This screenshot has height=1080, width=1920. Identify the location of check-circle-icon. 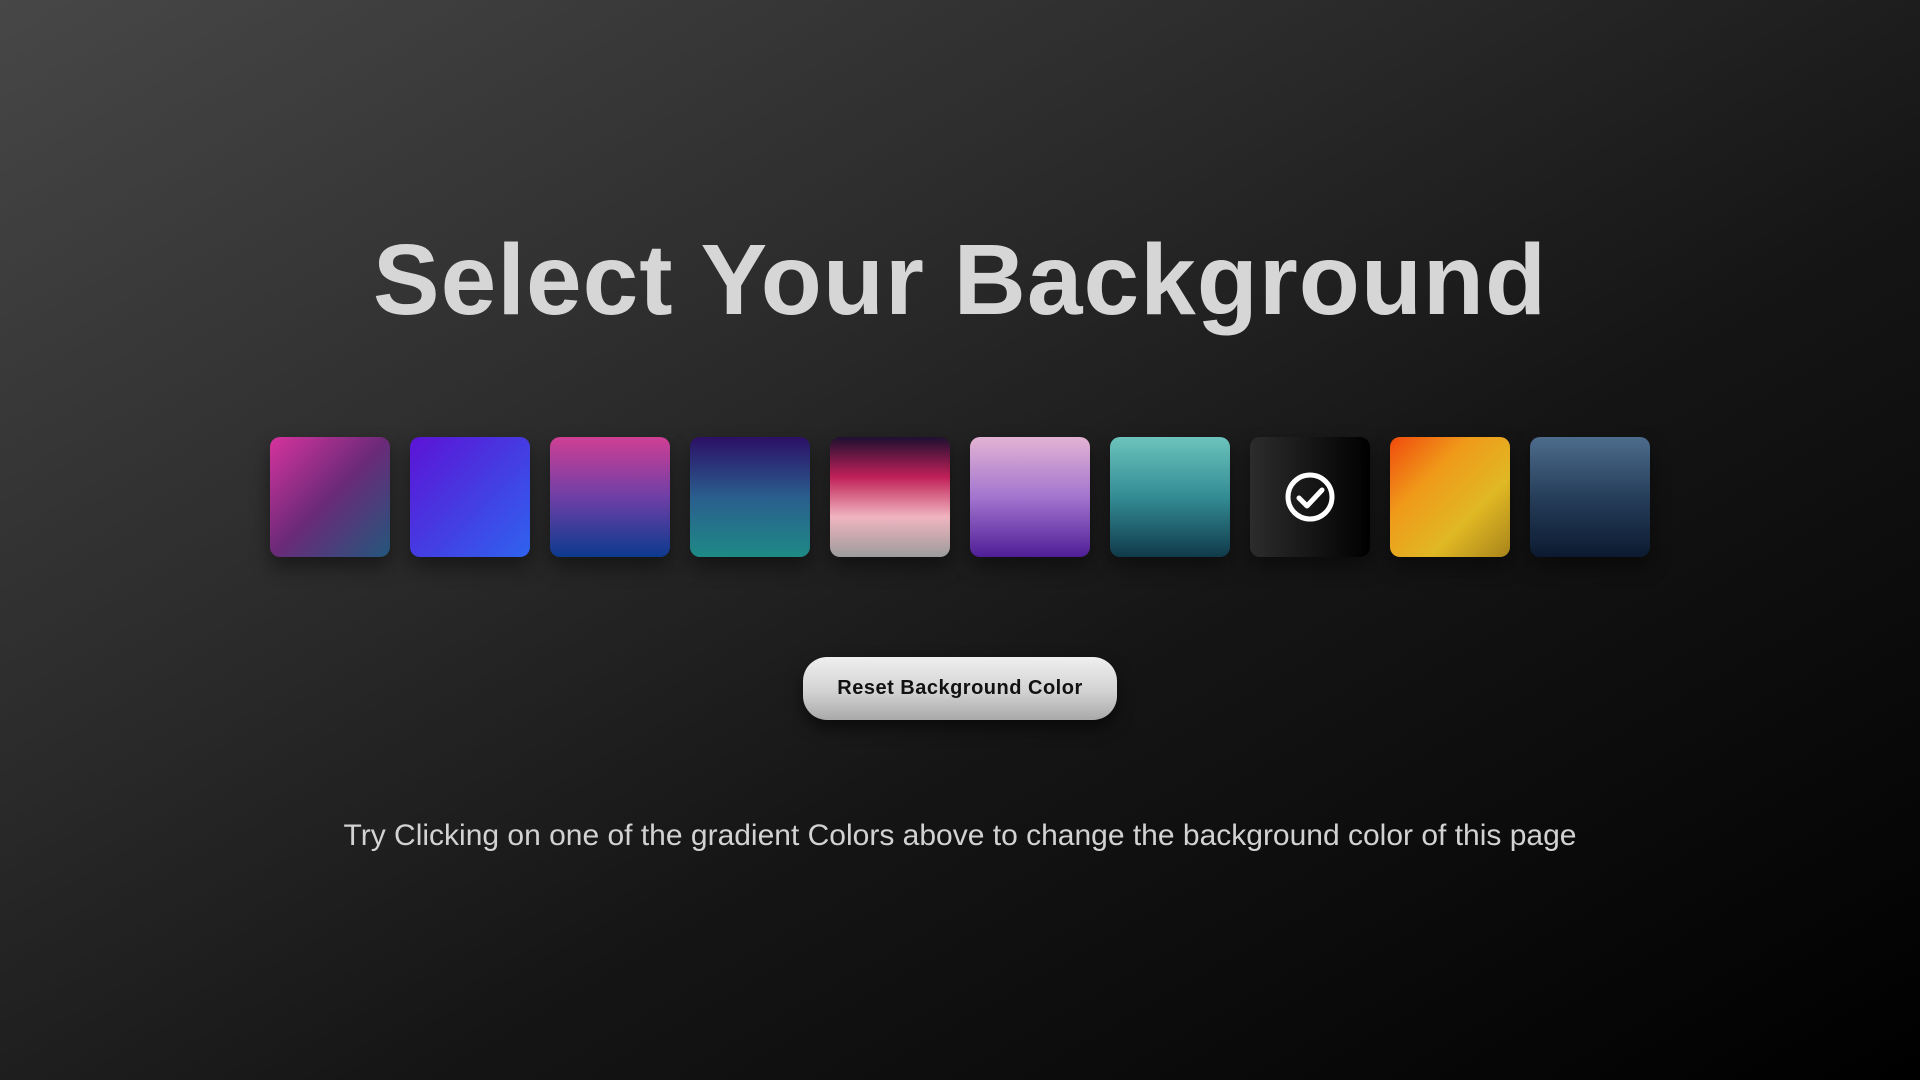
(1310, 497).